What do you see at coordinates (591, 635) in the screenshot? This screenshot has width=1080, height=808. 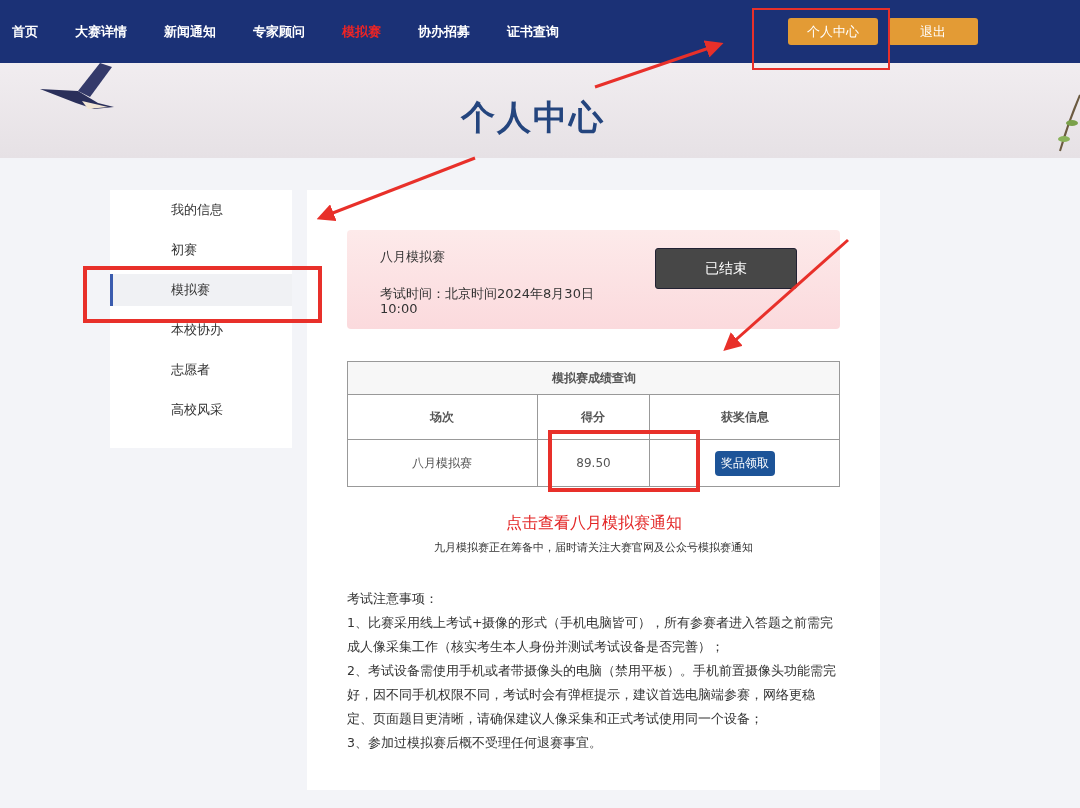 I see `rule-paragraph: 1、比赛采用线上考试+摄像的形式（手机电脑皆可），所有参赛者进入答题之前需完成人像采集工作（核实考生本人身份并测试考试设备是否完善）；` at bounding box center [591, 635].